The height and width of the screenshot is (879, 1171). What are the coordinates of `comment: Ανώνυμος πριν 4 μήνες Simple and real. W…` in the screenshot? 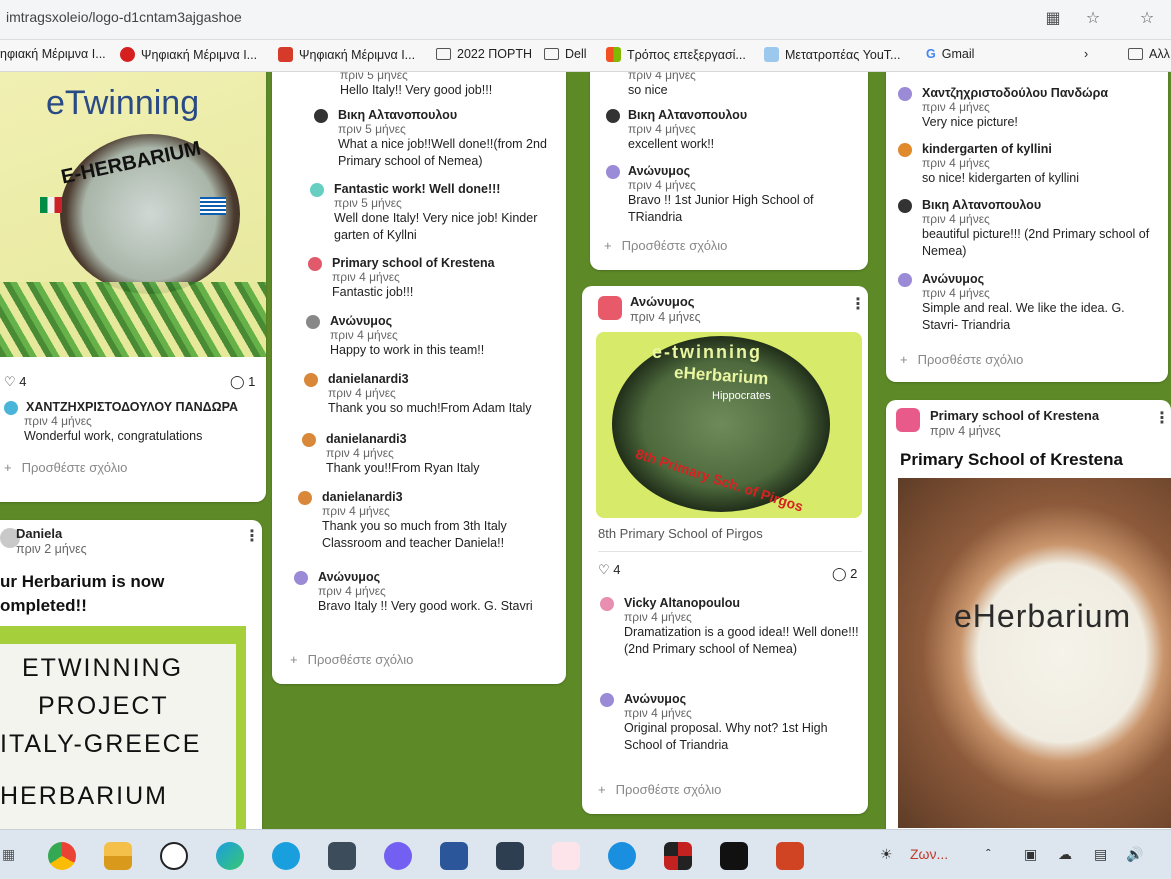 It's located at (1030, 303).